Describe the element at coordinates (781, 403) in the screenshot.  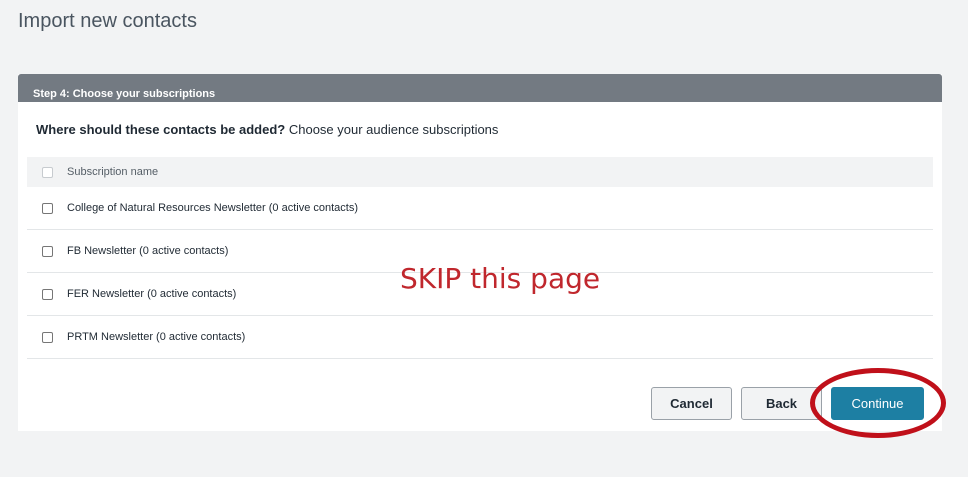
I see `back-button: Back` at that location.